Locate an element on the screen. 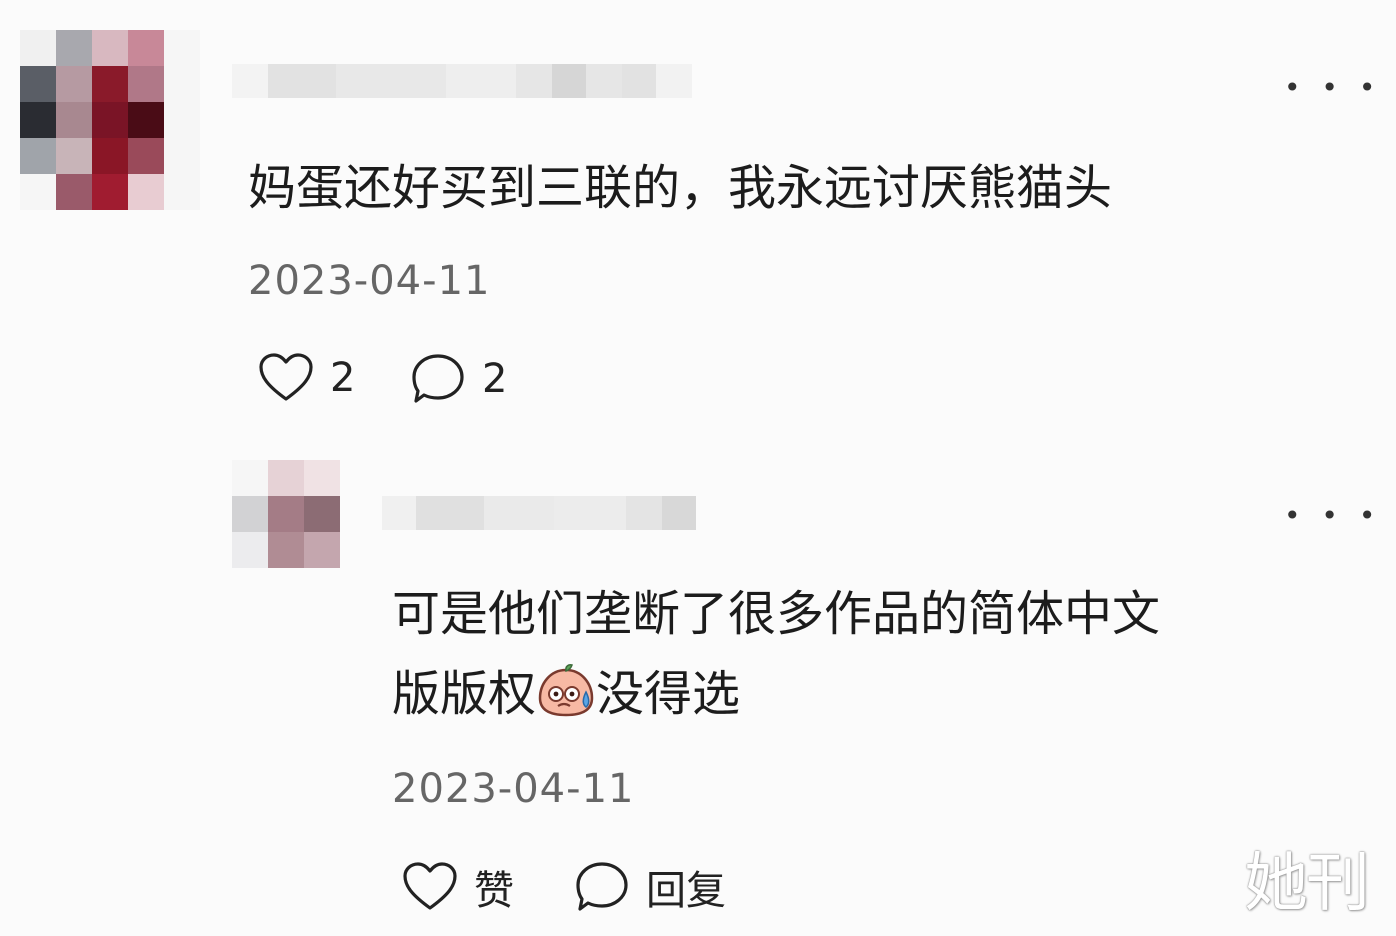 The image size is (1396, 936). like-button: 赞 is located at coordinates (458, 887).